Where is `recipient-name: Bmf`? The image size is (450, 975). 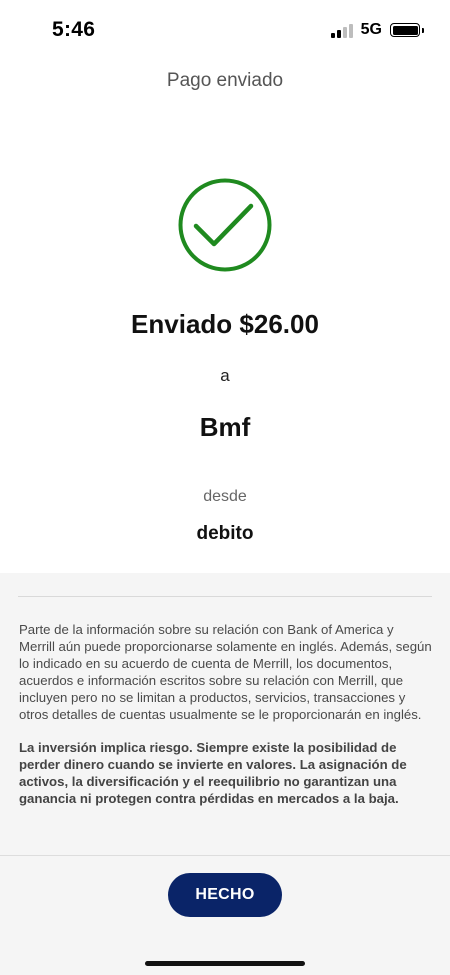
recipient-name: Bmf is located at coordinates (225, 427).